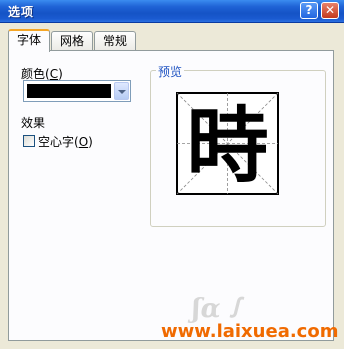 The height and width of the screenshot is (349, 344). I want to click on color-select, so click(77, 91).